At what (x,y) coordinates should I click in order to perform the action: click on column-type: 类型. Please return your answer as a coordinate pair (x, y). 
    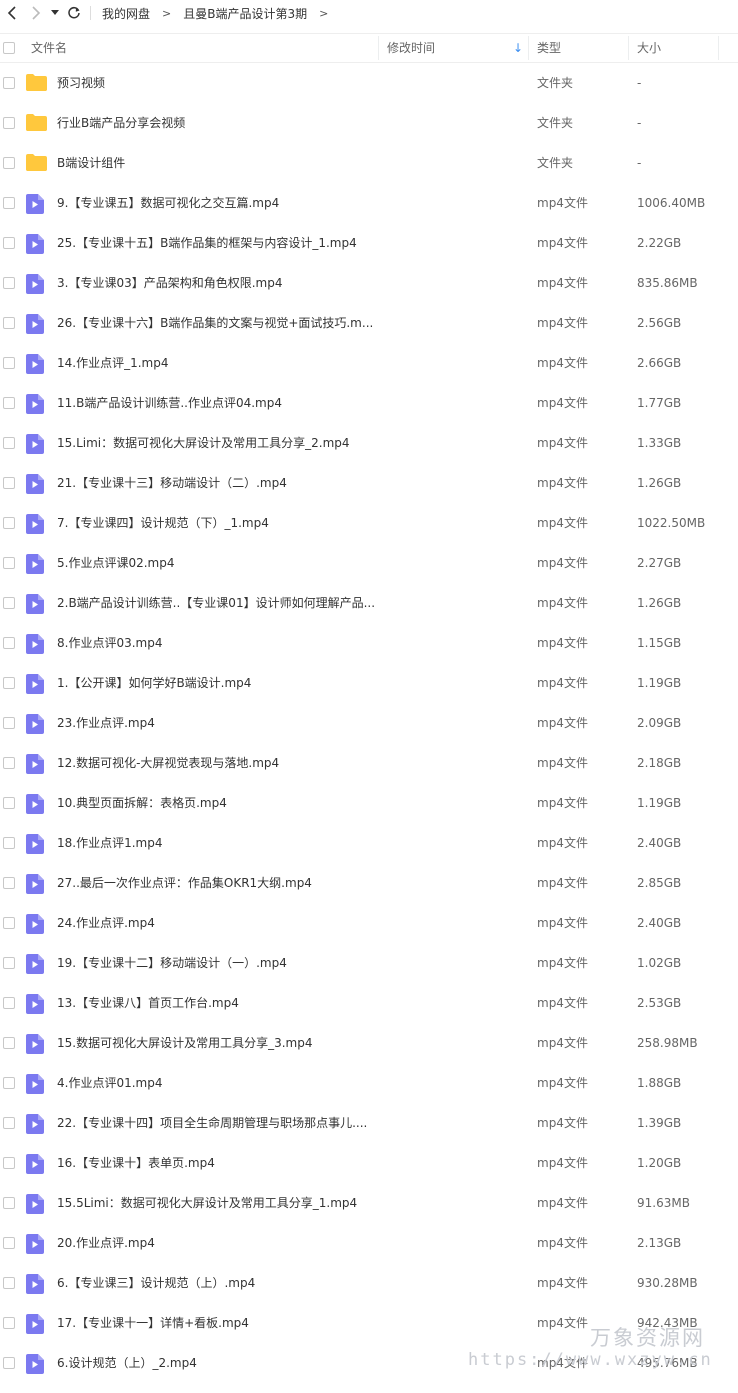
    Looking at the image, I should click on (549, 48).